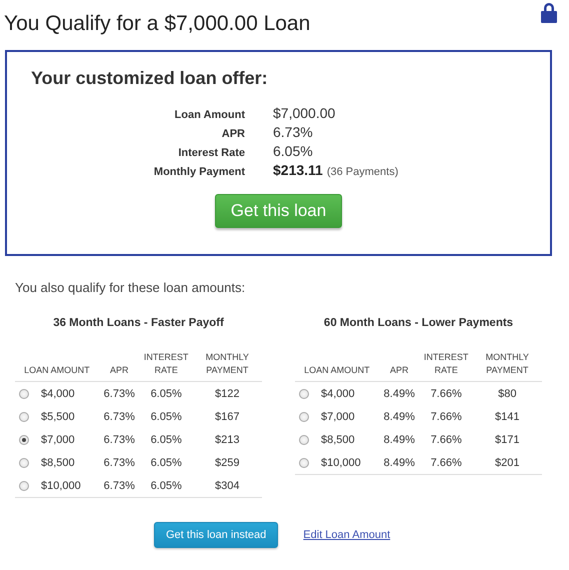 This screenshot has width=569, height=570. I want to click on detail-label: Loan Amount, so click(209, 115).